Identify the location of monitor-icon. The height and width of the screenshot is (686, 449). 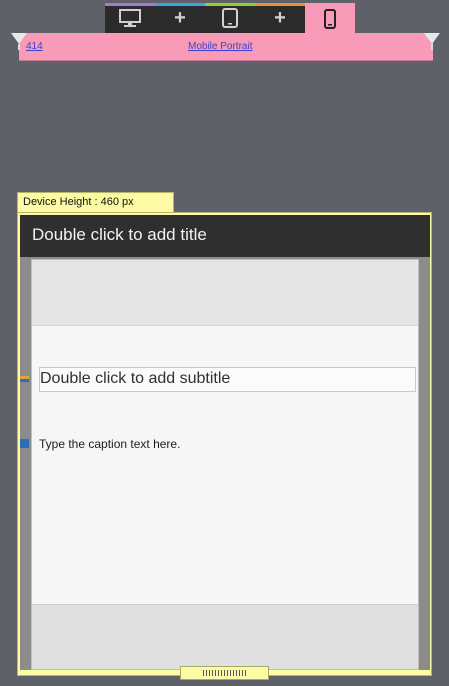
(130, 18).